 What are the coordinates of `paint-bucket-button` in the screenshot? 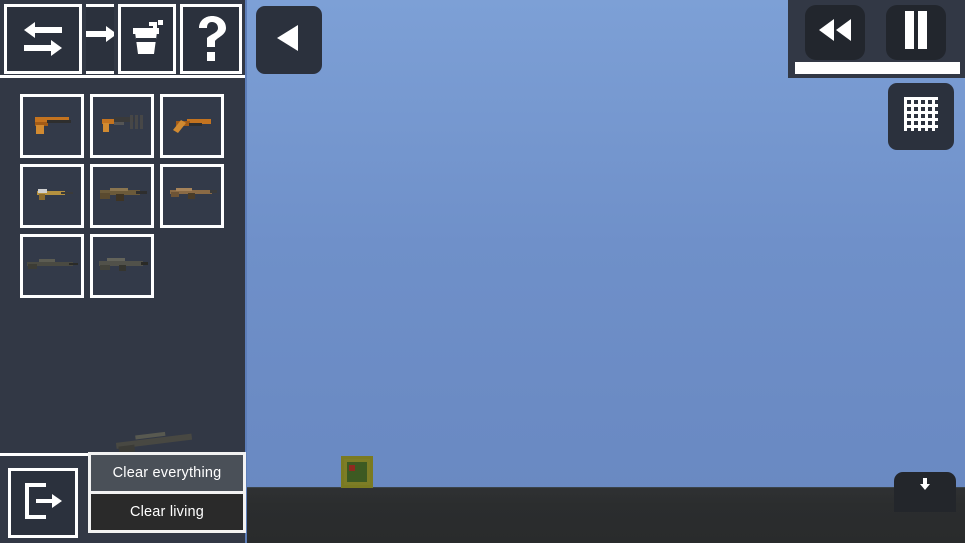 It's located at (147, 39).